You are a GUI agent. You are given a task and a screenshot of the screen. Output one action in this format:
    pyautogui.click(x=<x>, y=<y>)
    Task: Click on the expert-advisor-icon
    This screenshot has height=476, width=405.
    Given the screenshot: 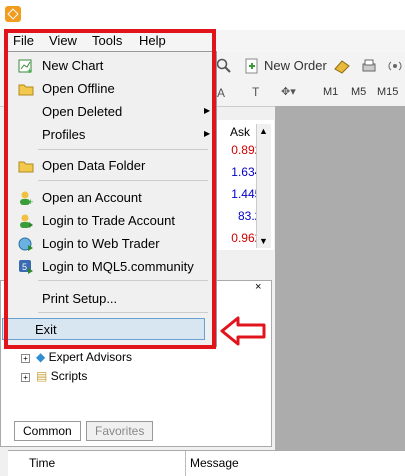 What is the action you would take?
    pyautogui.click(x=342, y=66)
    